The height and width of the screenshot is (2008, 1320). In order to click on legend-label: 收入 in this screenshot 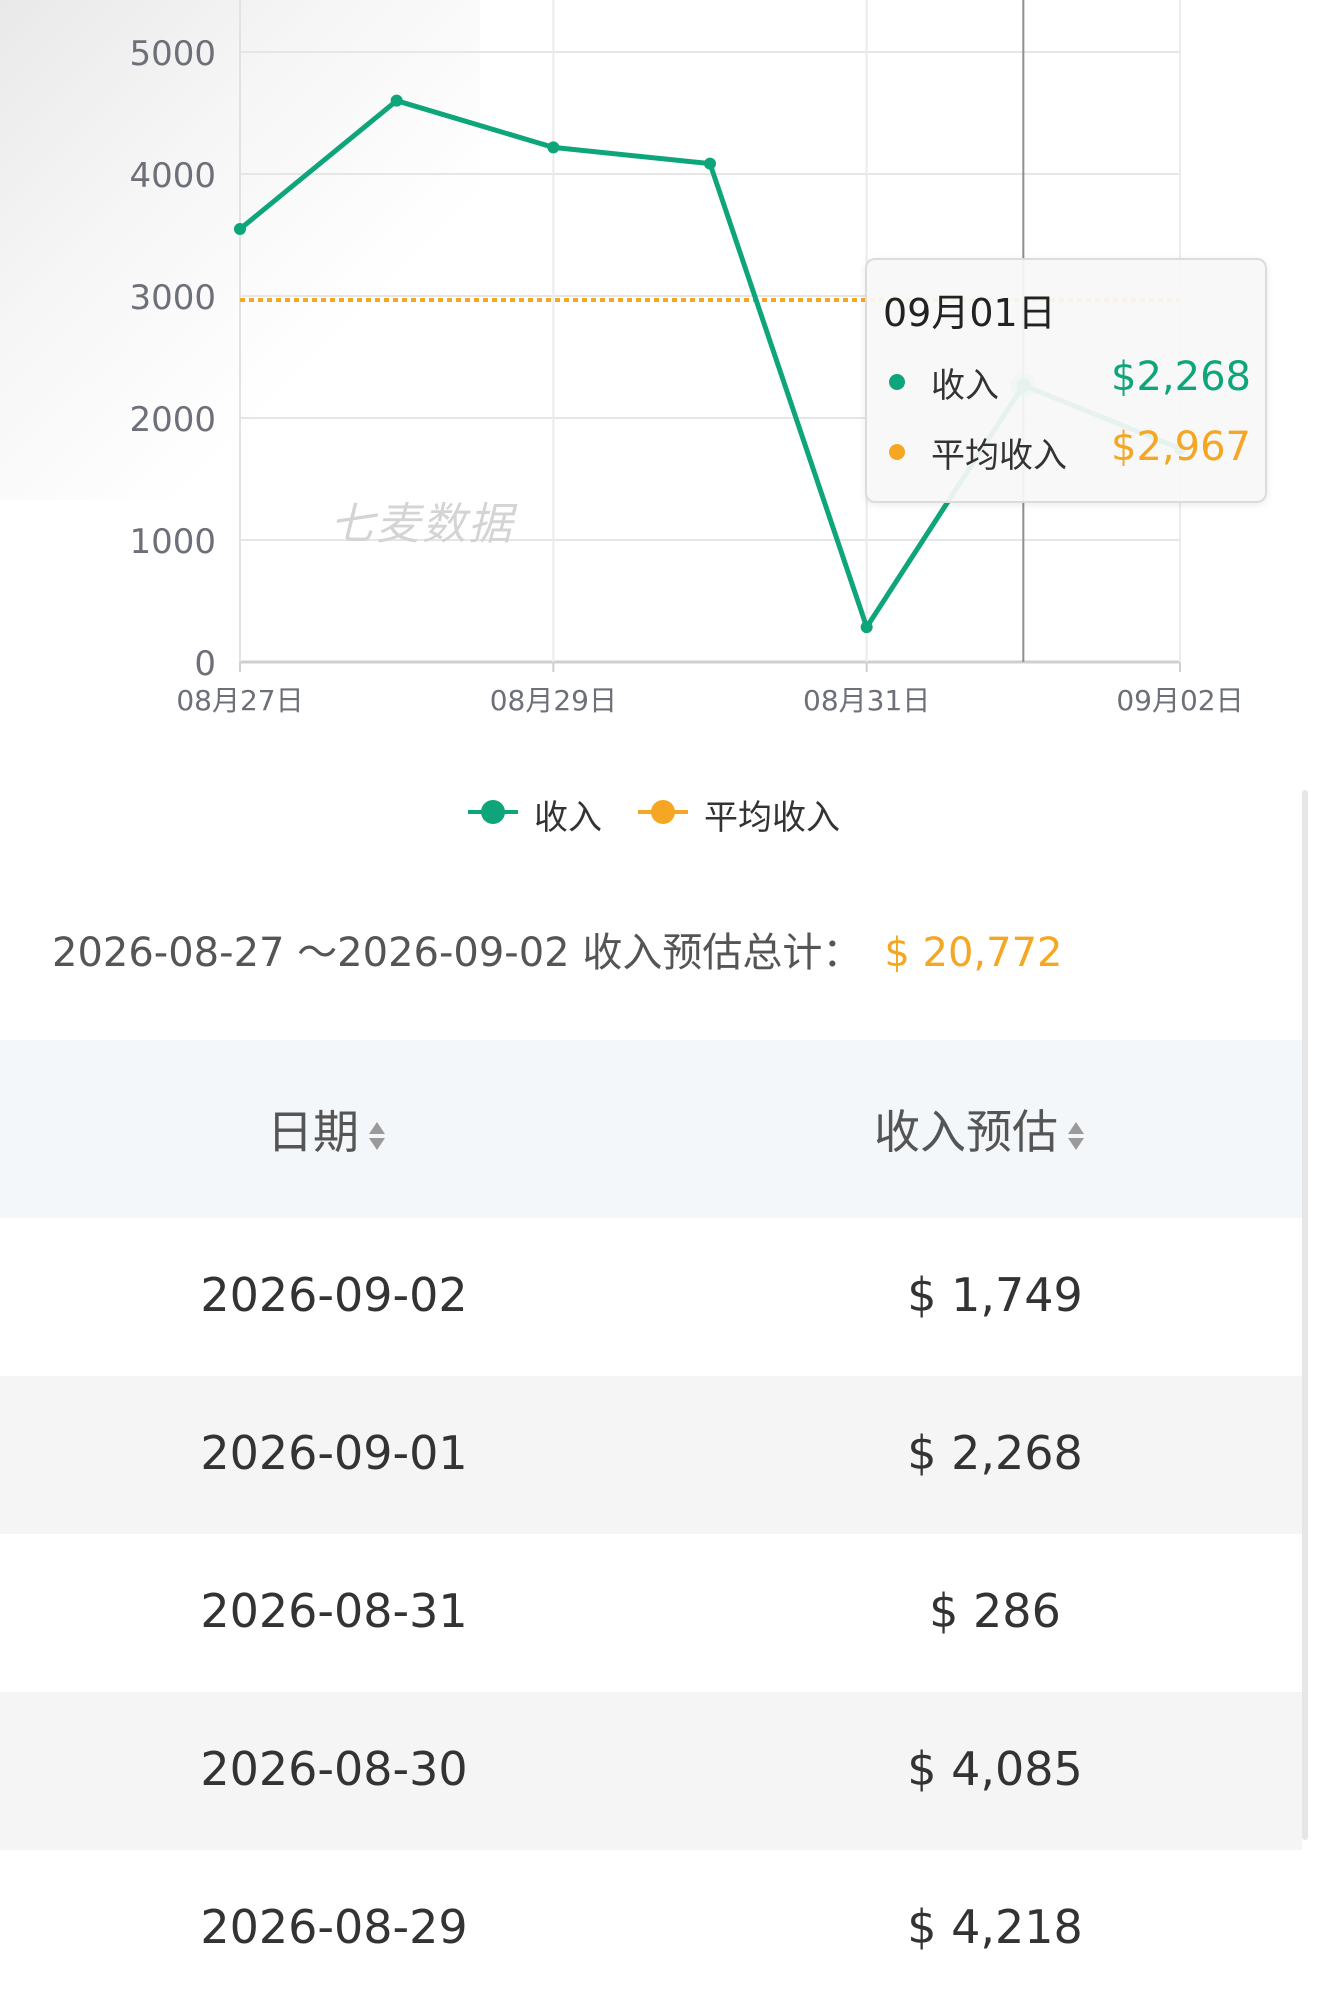, I will do `click(568, 818)`.